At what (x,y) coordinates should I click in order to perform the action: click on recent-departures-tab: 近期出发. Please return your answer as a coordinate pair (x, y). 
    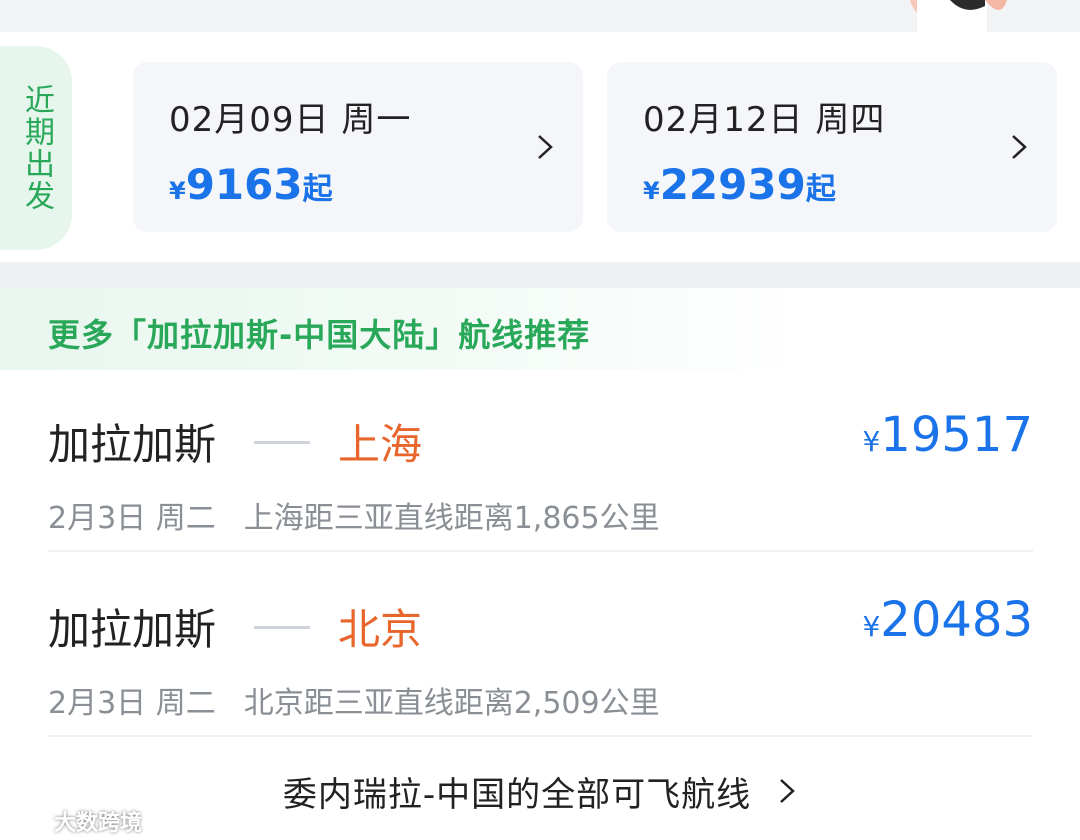
    Looking at the image, I should click on (36, 148).